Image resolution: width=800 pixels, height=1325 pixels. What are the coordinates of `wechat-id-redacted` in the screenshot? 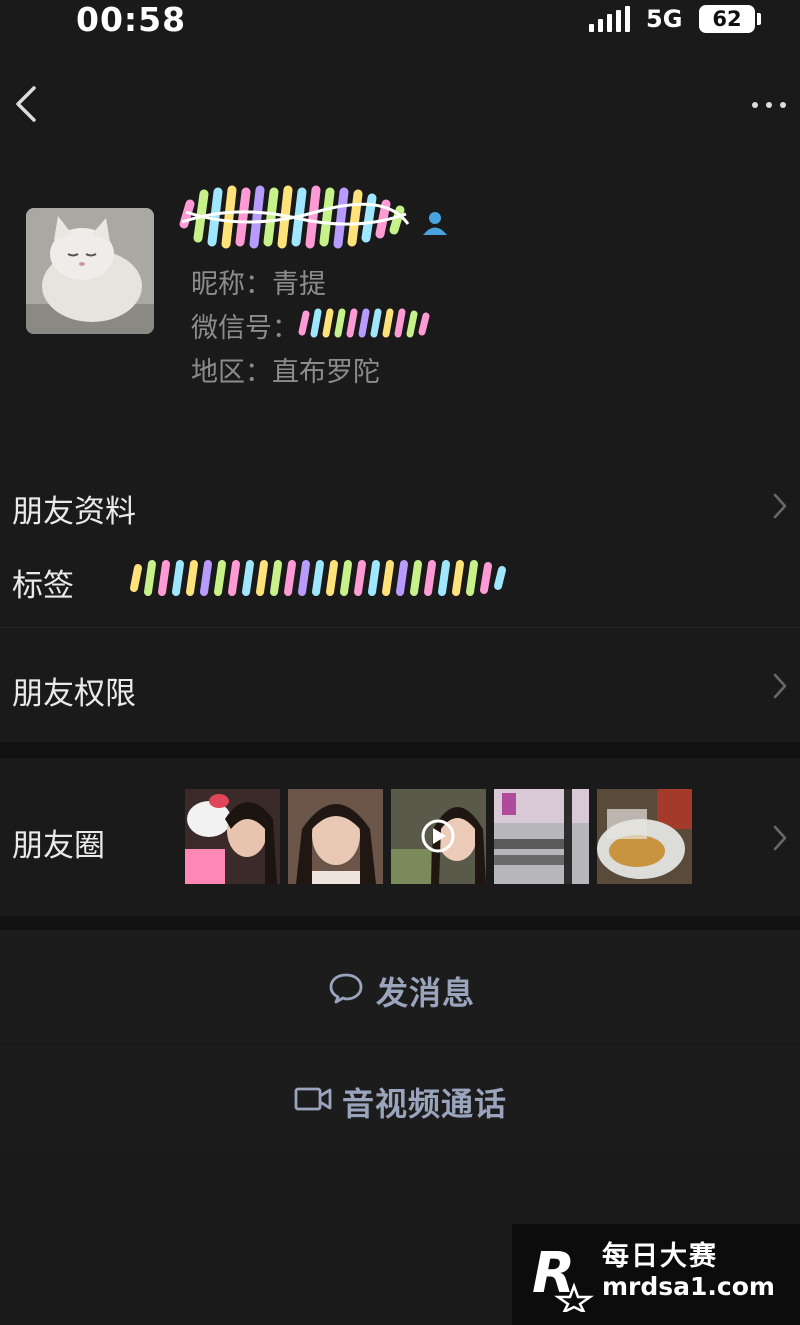 It's located at (364, 323).